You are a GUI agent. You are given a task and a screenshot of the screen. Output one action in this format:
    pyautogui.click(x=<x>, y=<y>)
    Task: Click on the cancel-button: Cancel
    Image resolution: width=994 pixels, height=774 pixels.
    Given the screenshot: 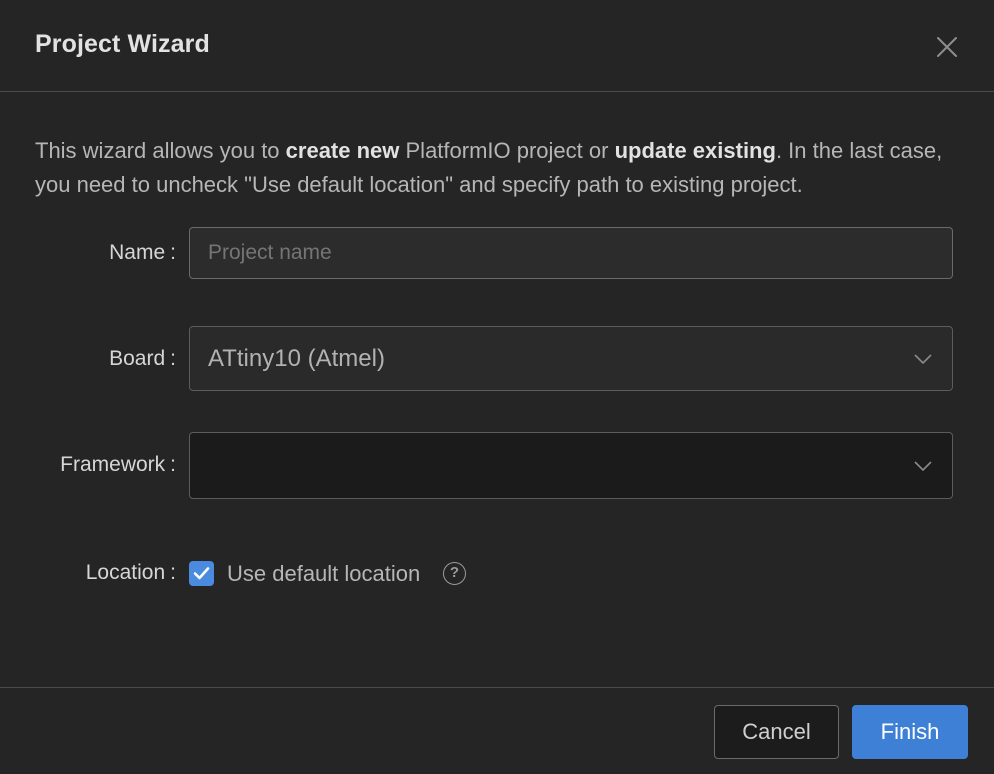 What is the action you would take?
    pyautogui.click(x=776, y=732)
    